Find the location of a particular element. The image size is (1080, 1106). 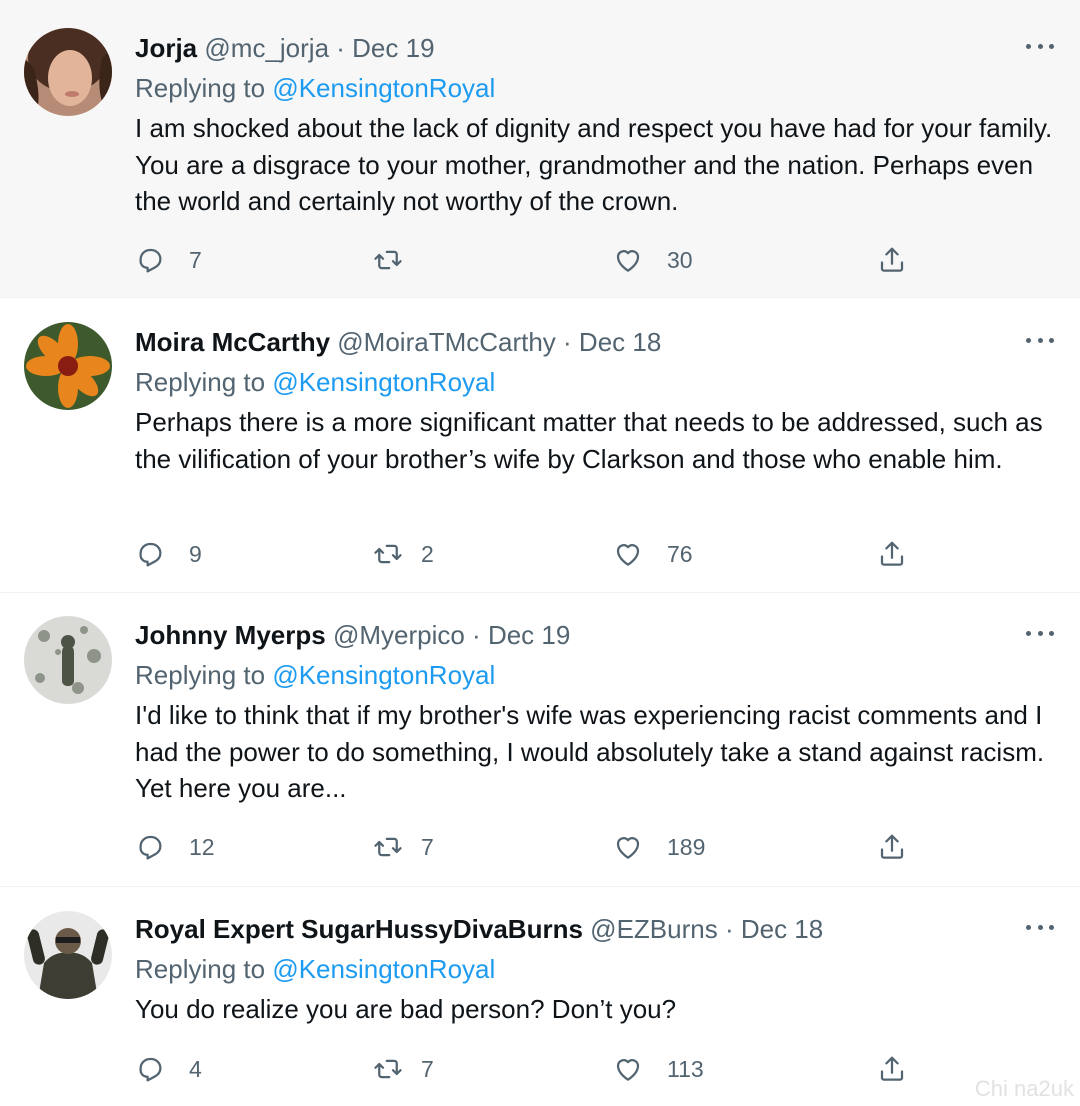

handle-text: @EZBurns is located at coordinates (654, 929).